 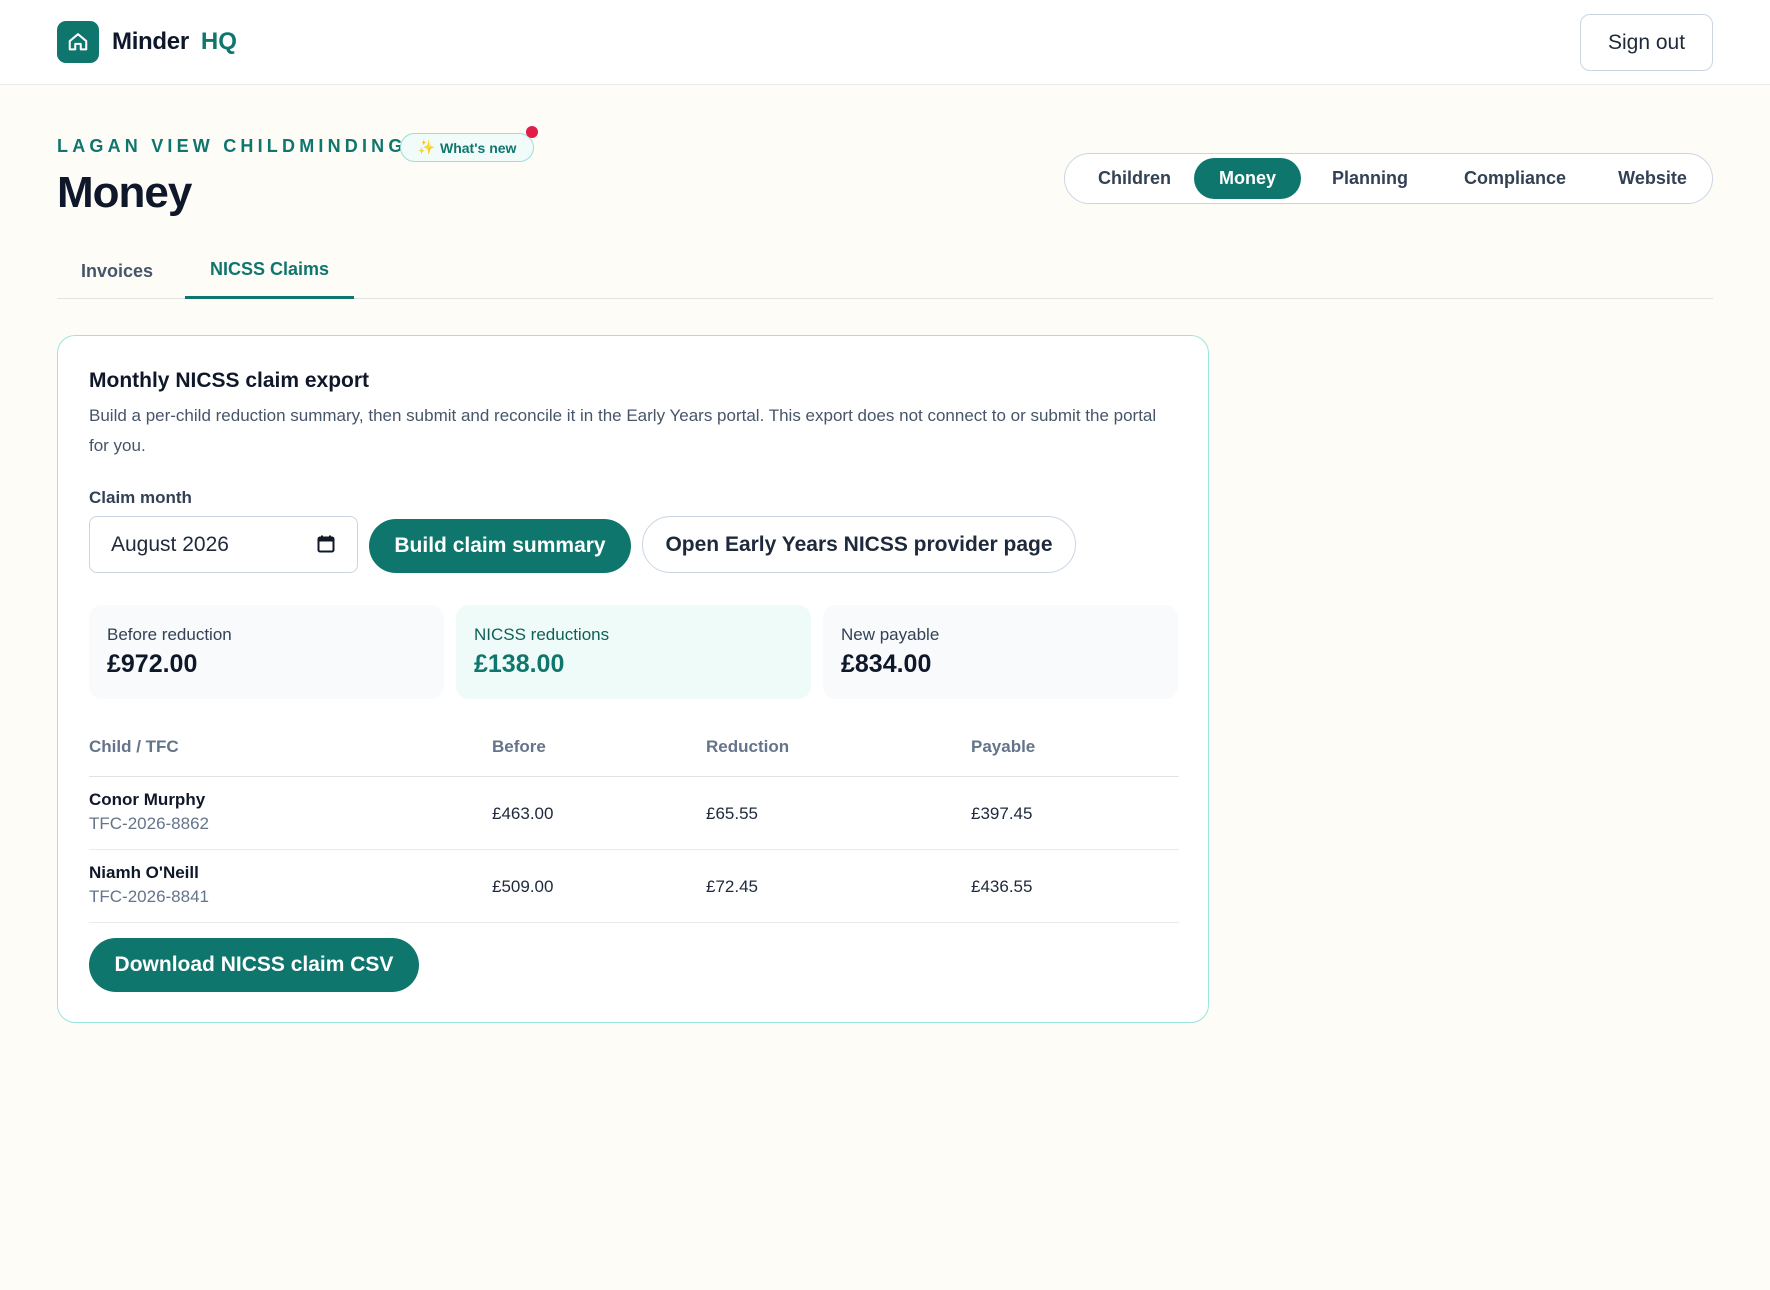 What do you see at coordinates (152, 664) in the screenshot?
I see `stat-value: £972.00` at bounding box center [152, 664].